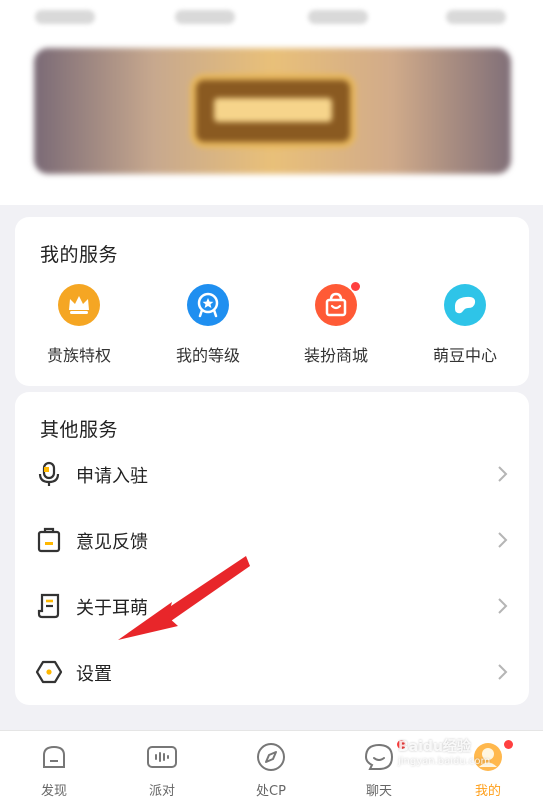 The image size is (543, 799). Describe the element at coordinates (79, 255) in the screenshot. I see `my-services-title: 我的服务` at that location.